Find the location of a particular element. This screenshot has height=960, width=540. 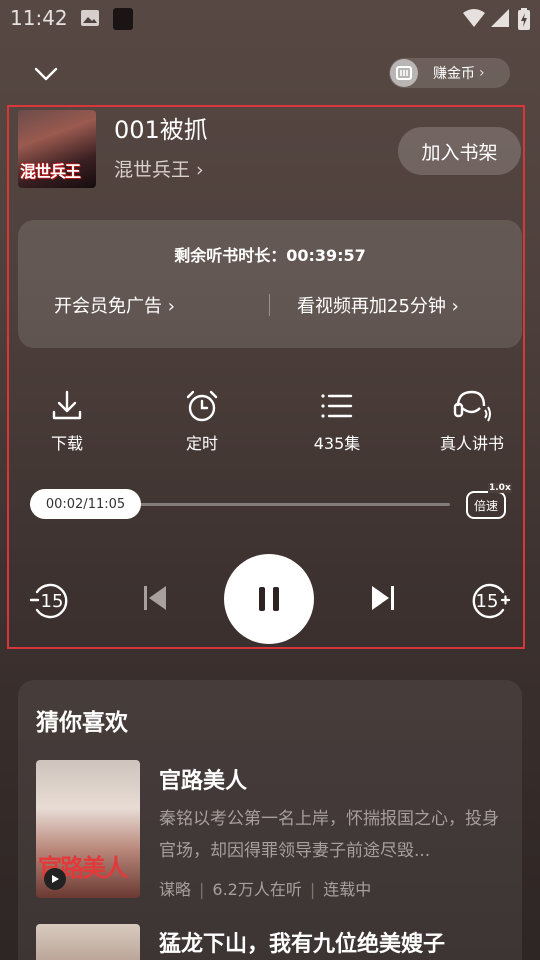

book-cover: 混世兵王 is located at coordinates (57, 149).